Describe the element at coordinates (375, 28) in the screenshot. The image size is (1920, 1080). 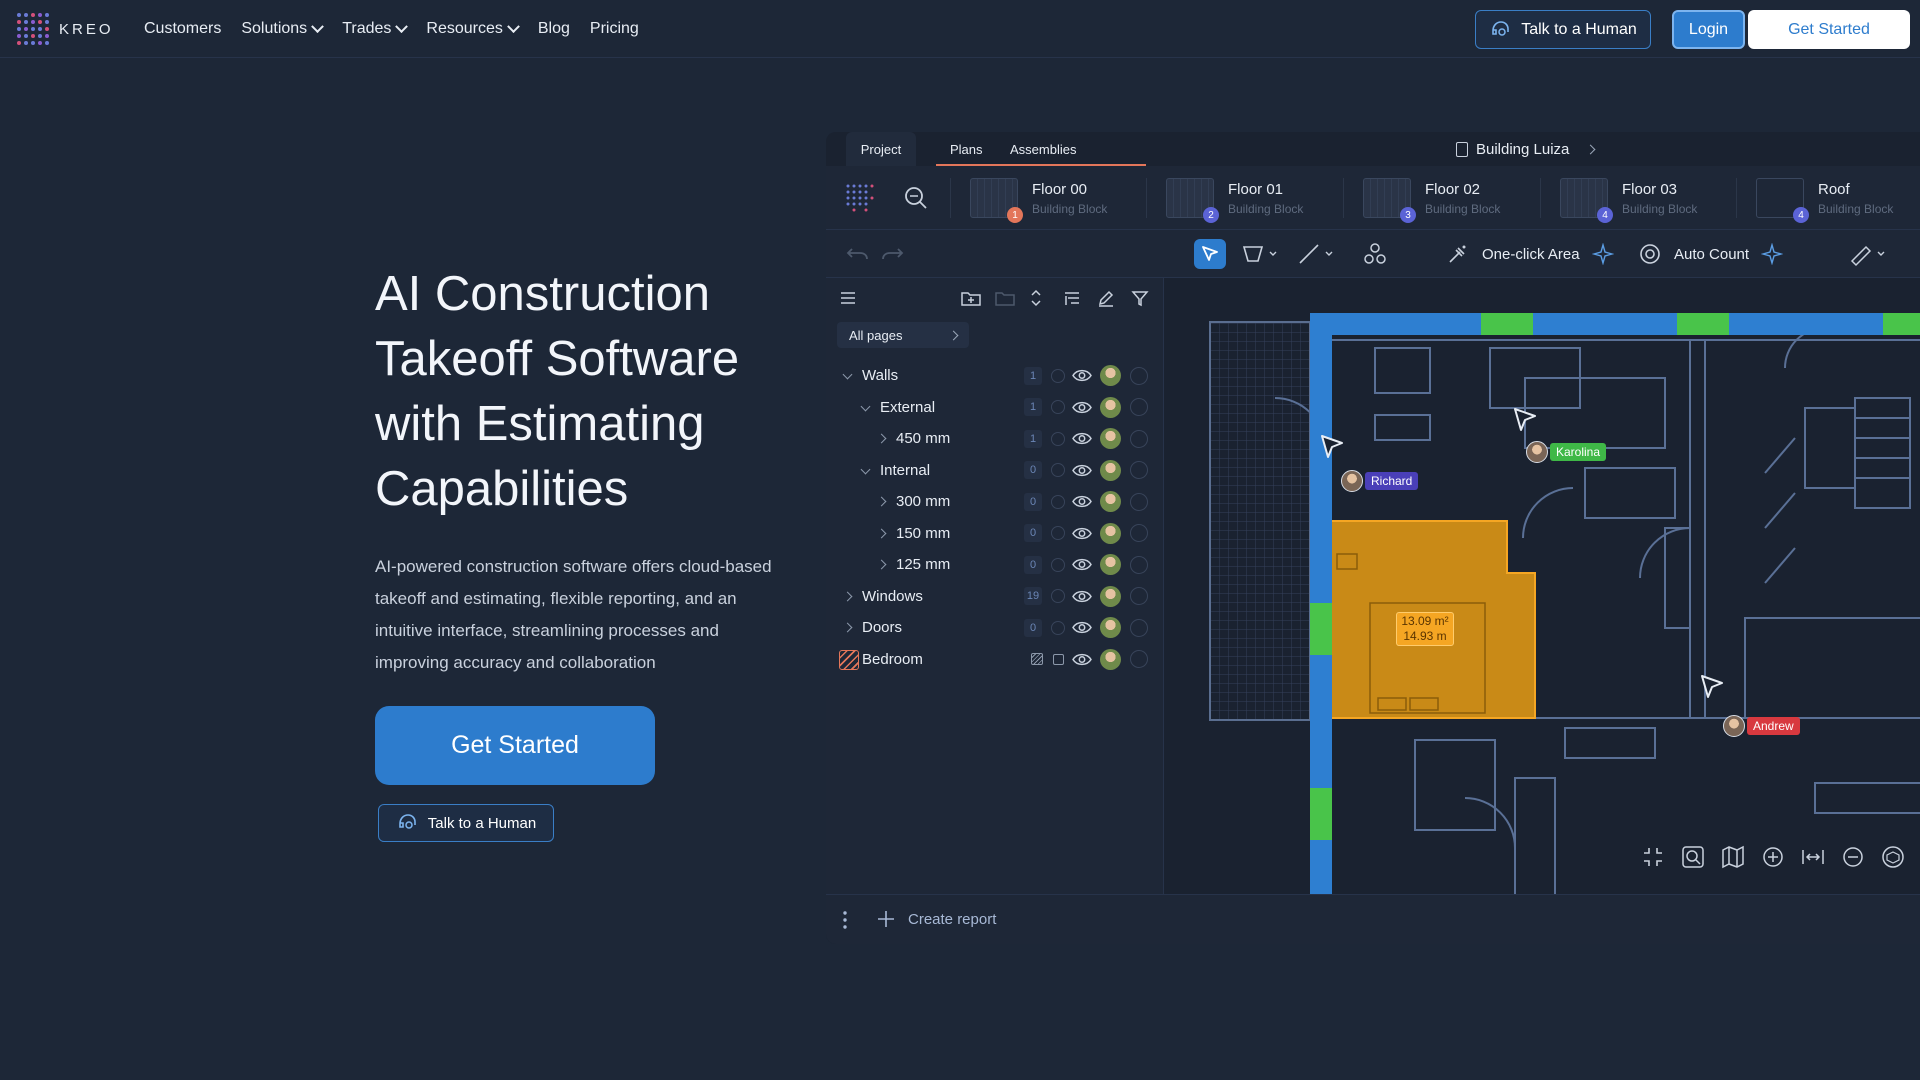
I see `menu-trades: Trades` at that location.